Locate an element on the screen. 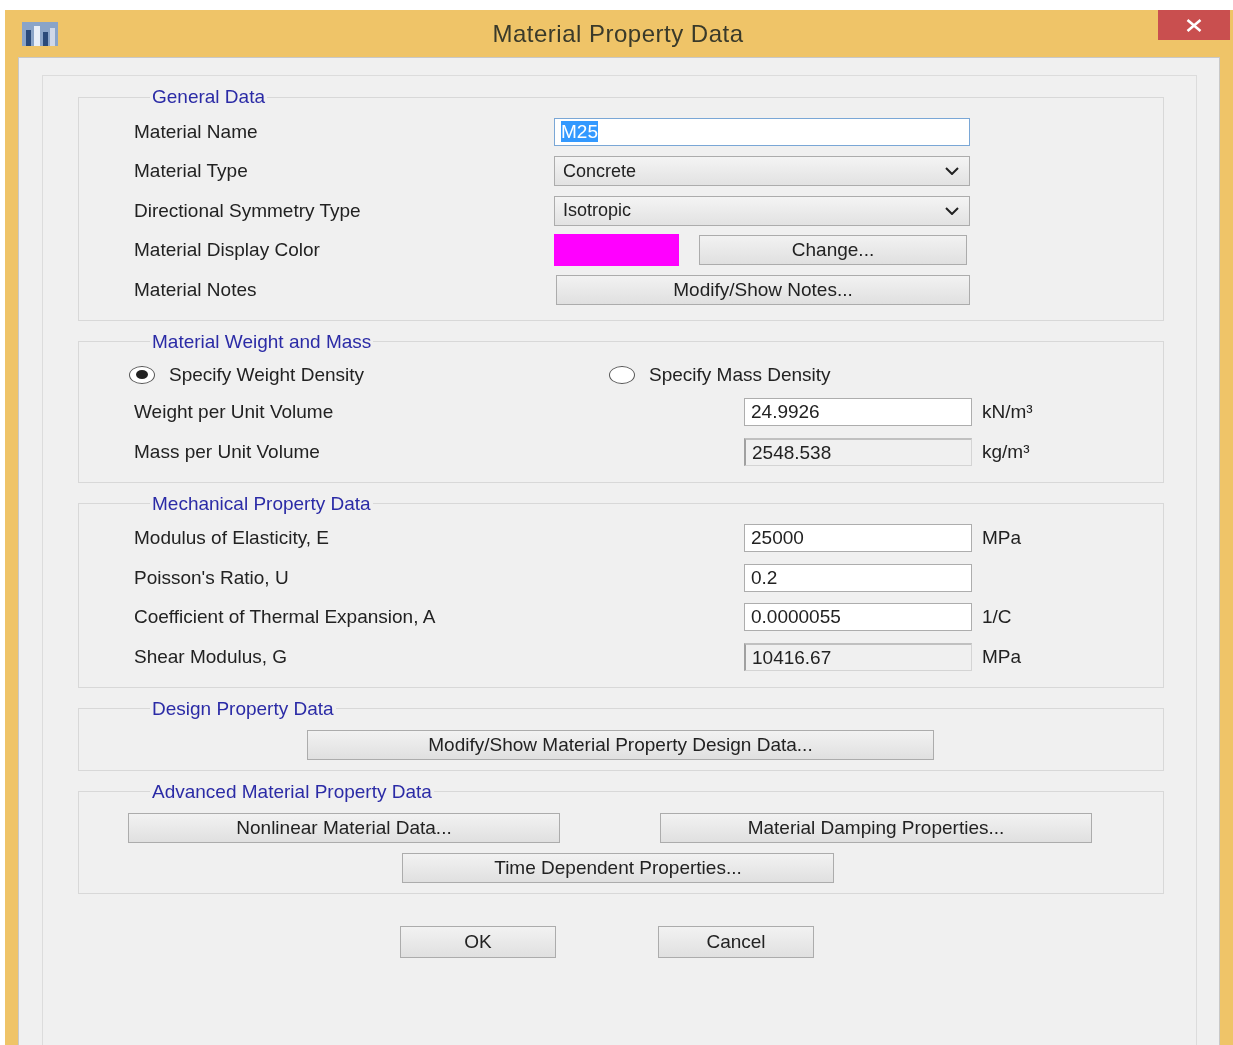 The height and width of the screenshot is (1045, 1233). section-title: General Data is located at coordinates (208, 97).